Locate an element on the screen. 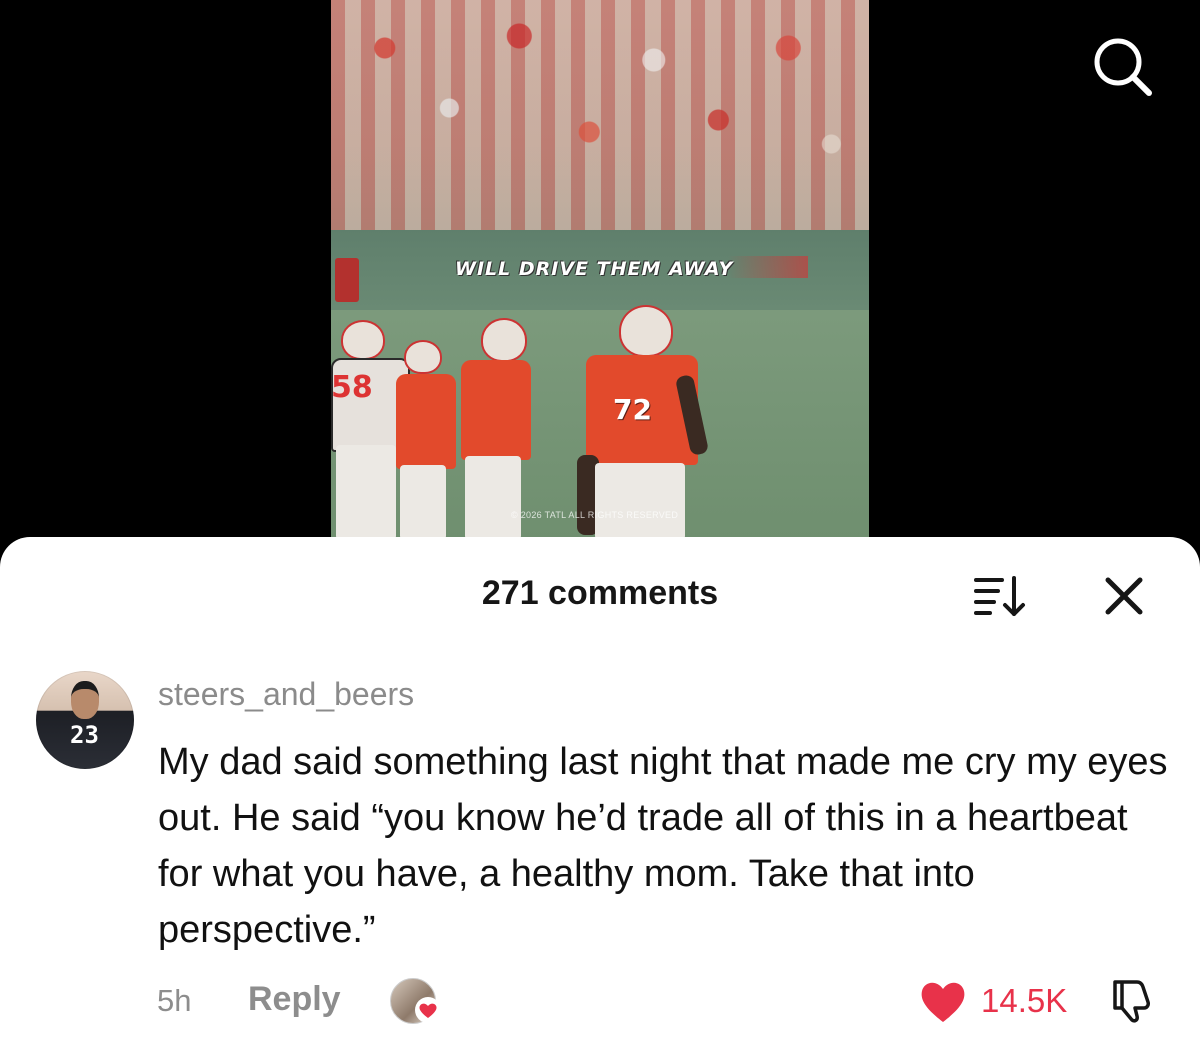 The image size is (1200, 1037). search-icon is located at coordinates (1123, 67).